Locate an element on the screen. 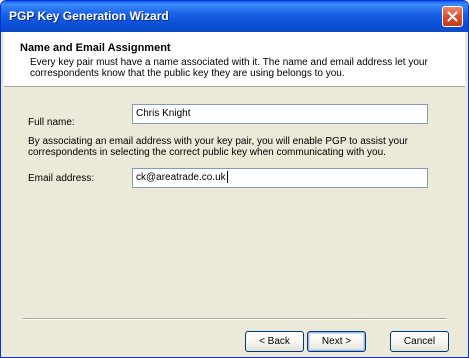  footer-separator is located at coordinates (235, 319).